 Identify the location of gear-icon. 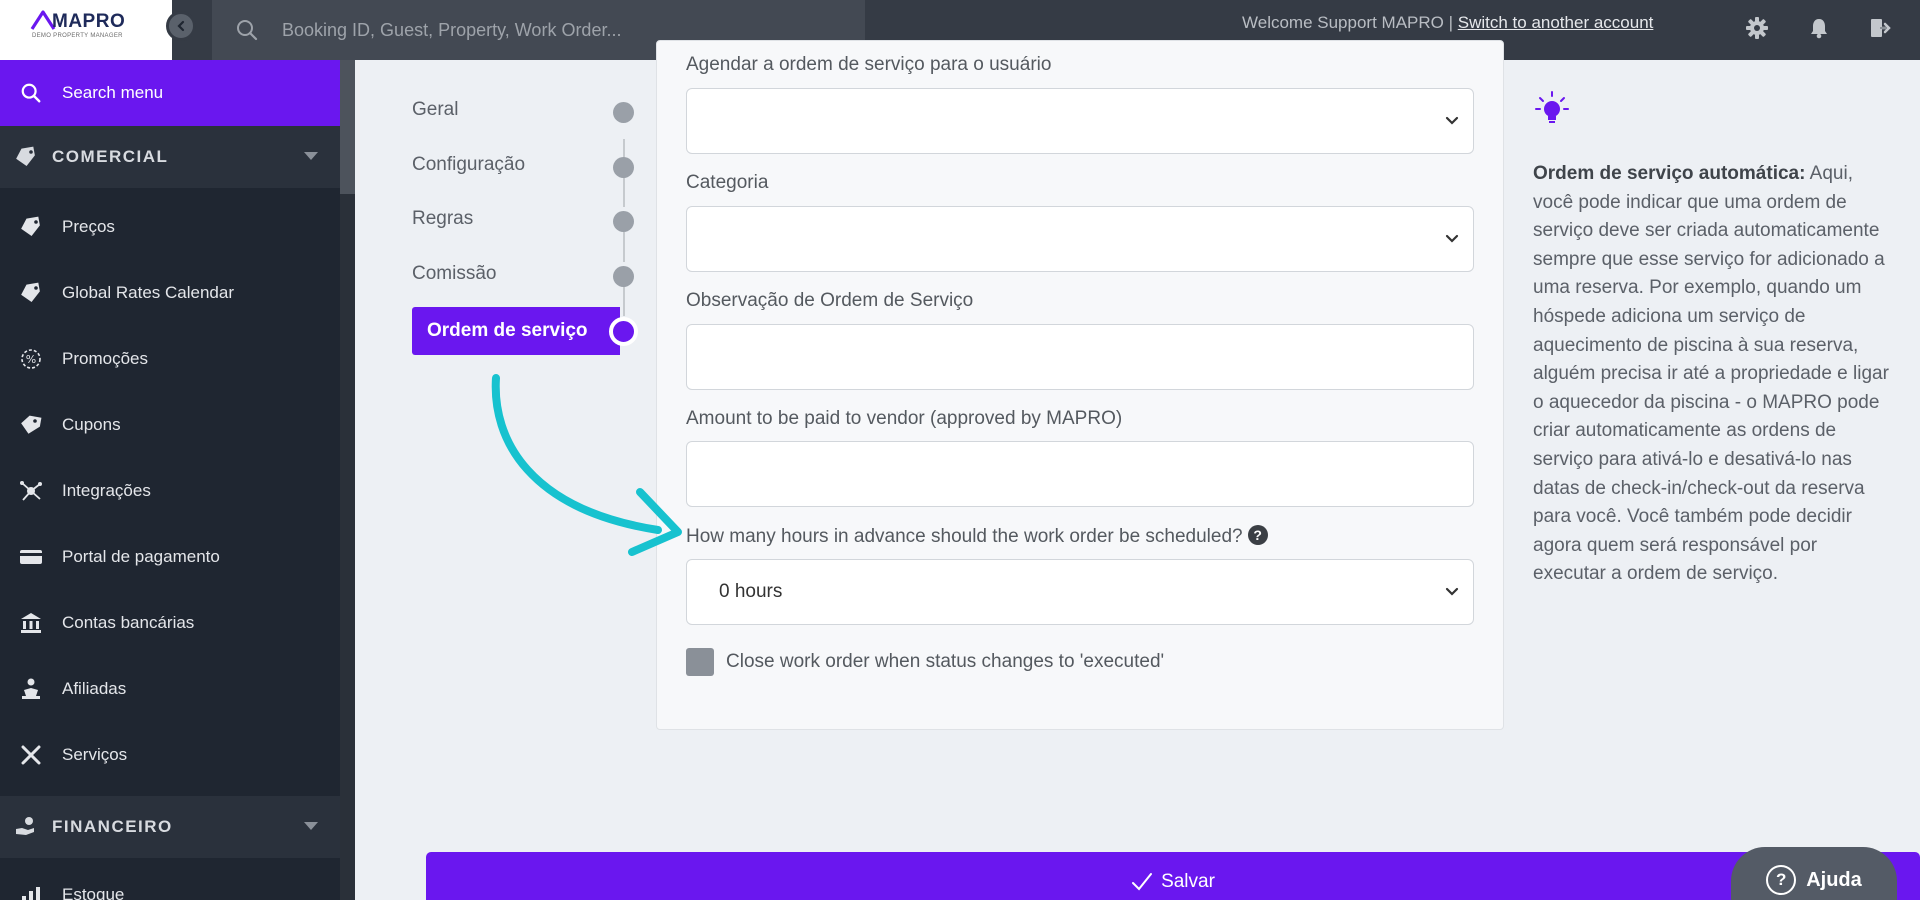
(1757, 28).